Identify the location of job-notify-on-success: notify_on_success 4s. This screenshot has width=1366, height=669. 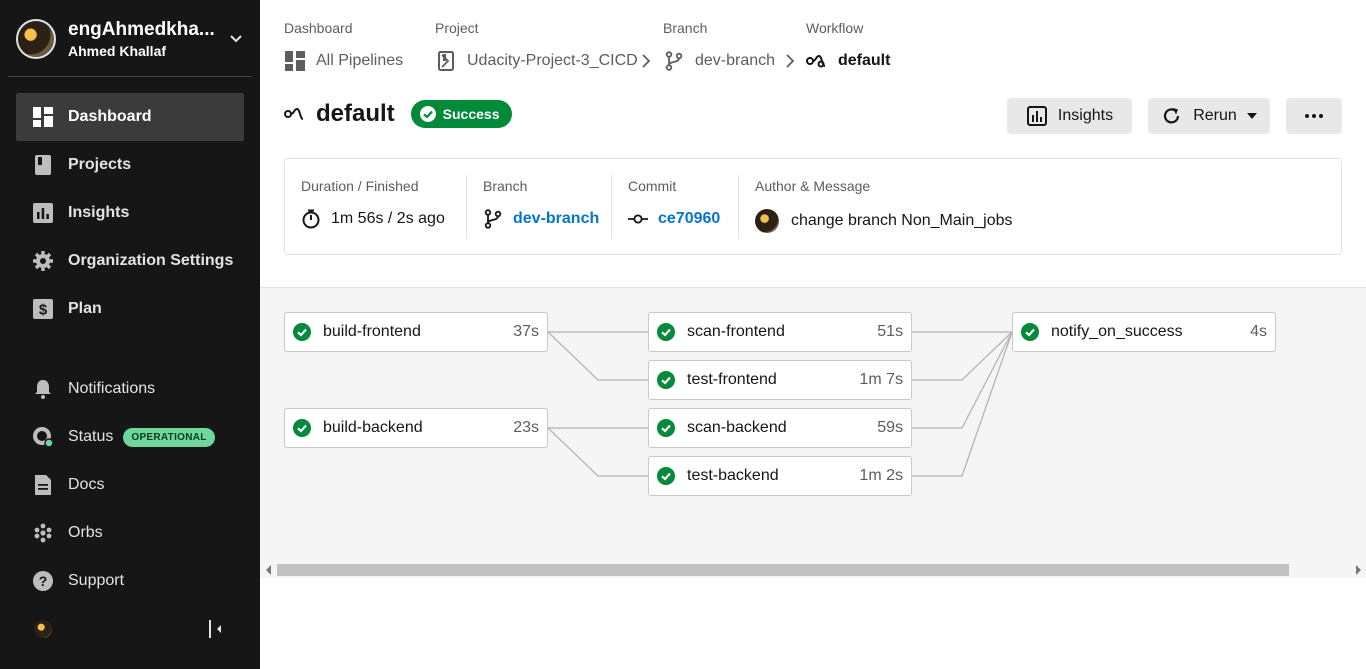
(1144, 332).